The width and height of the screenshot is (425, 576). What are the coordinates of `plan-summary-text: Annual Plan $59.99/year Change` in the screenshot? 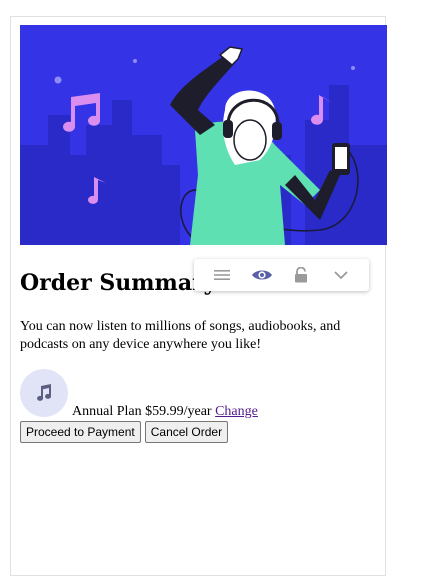 It's located at (165, 412).